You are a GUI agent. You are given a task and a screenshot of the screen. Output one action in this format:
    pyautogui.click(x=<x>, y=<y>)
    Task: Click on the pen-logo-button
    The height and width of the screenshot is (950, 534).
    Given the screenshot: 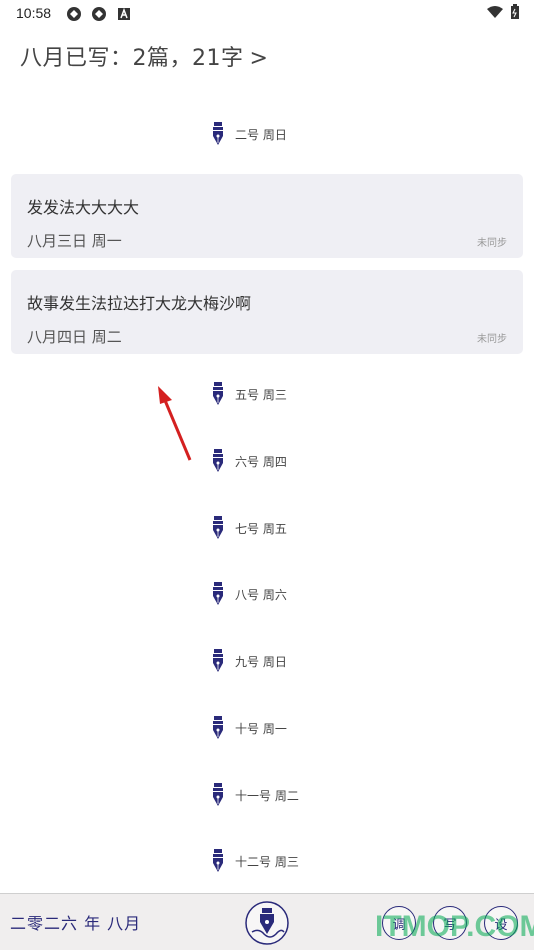 What is the action you would take?
    pyautogui.click(x=267, y=923)
    